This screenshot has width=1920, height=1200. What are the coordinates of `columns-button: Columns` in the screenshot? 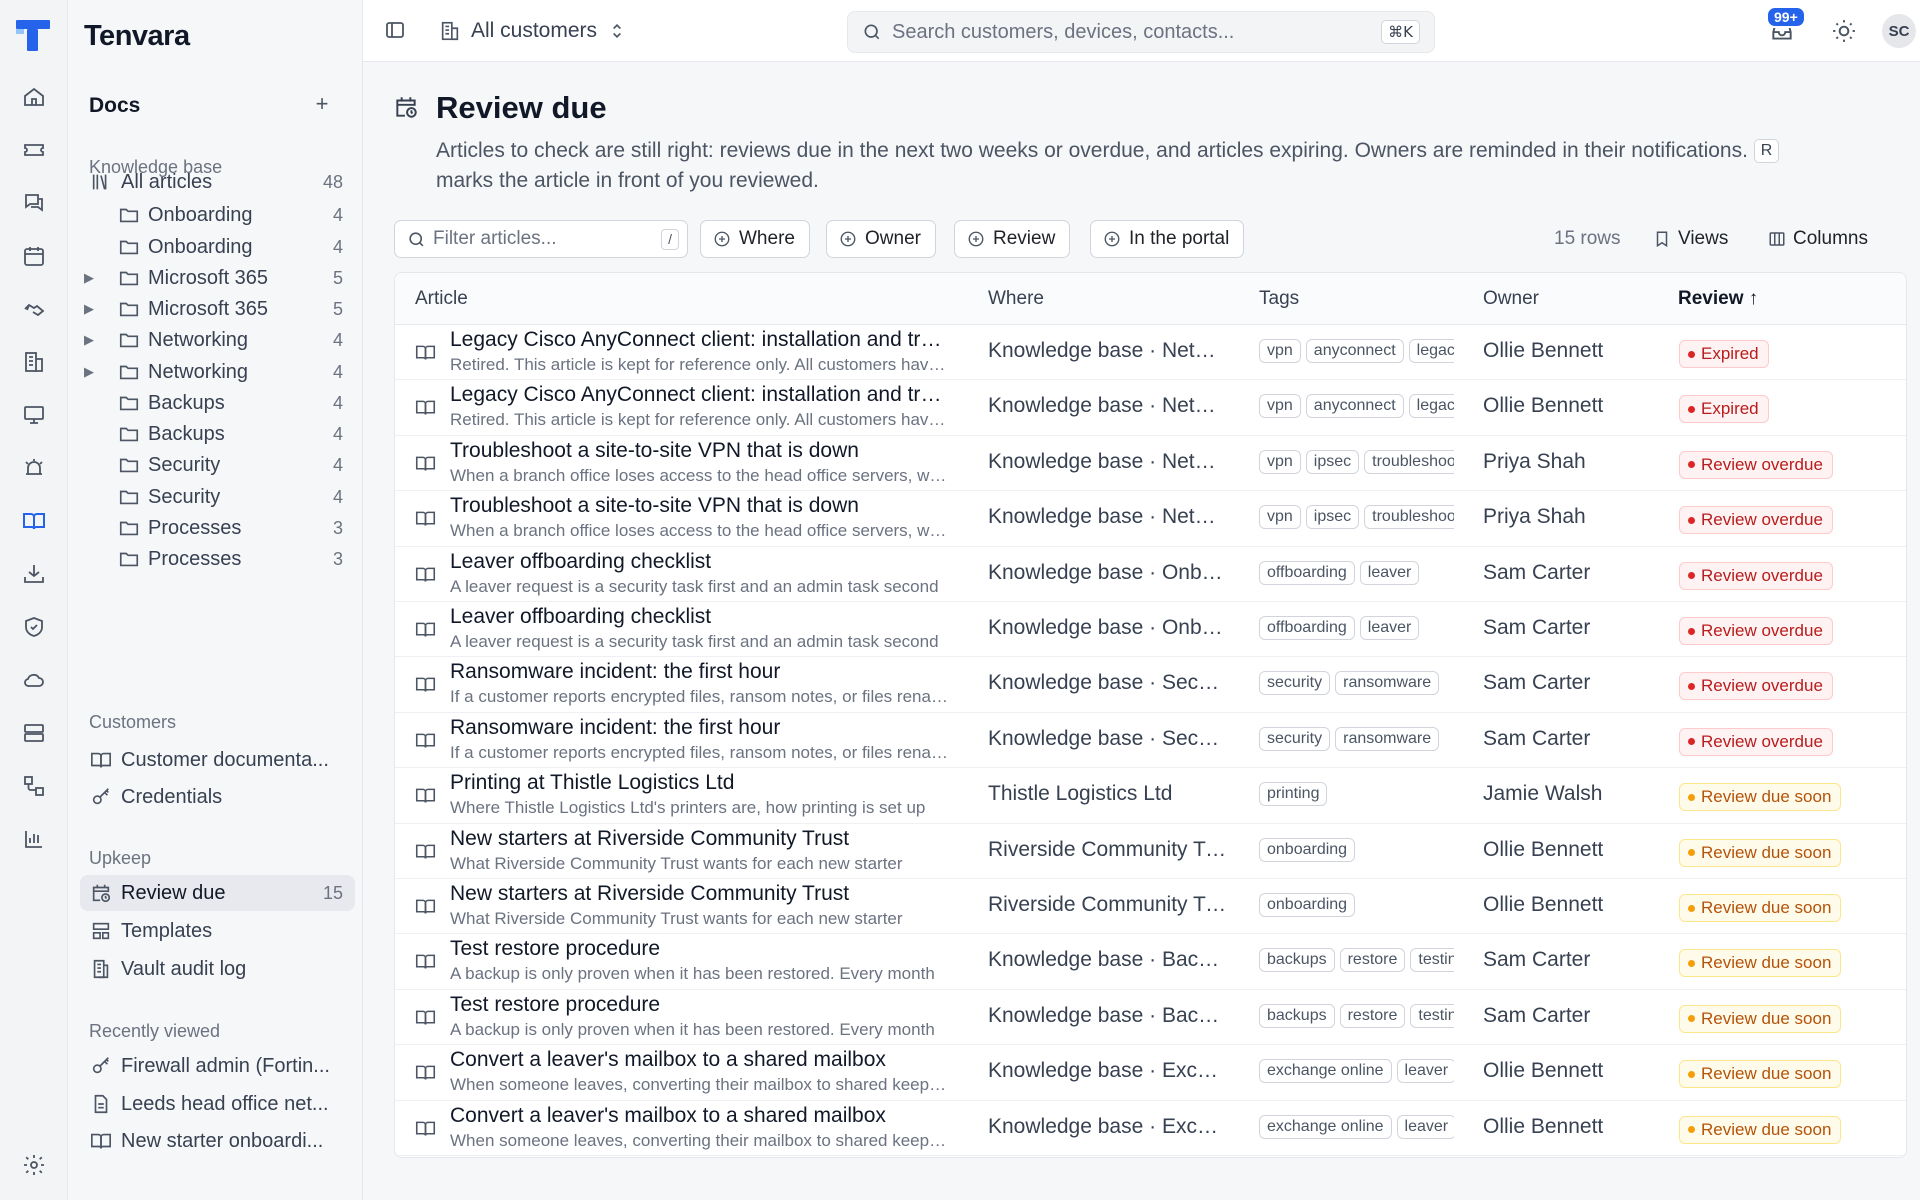 It's located at (1818, 239).